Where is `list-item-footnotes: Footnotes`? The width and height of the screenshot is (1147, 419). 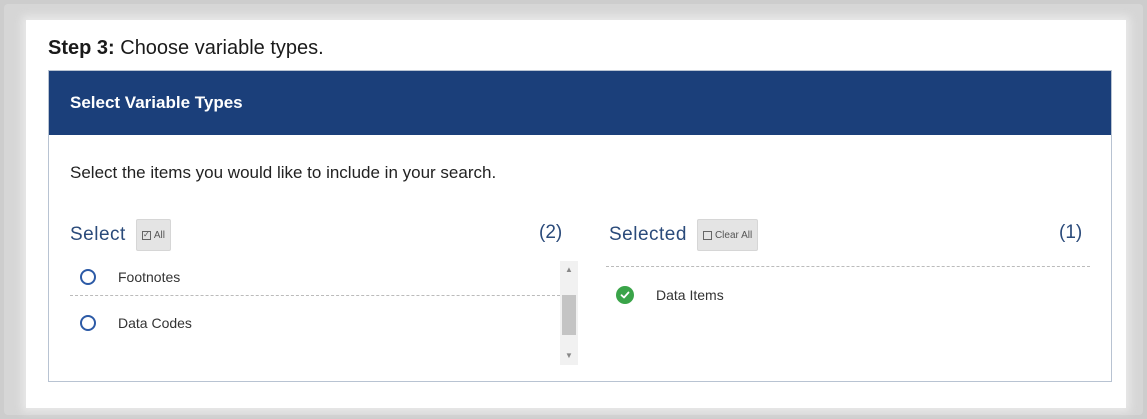
list-item-footnotes: Footnotes is located at coordinates (315, 277).